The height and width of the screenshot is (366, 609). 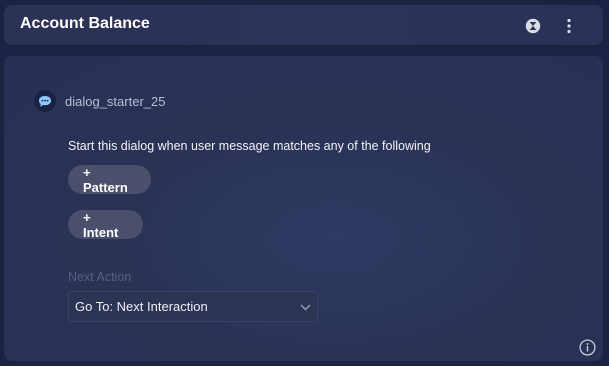 What do you see at coordinates (115, 101) in the screenshot?
I see `node-name: dialog_starter_25` at bounding box center [115, 101].